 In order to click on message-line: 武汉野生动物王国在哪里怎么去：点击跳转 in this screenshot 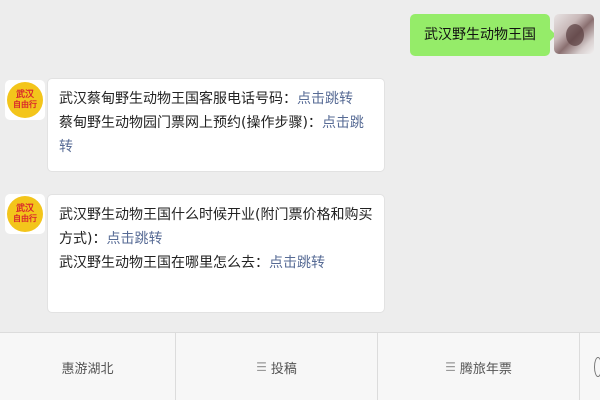, I will do `click(216, 263)`.